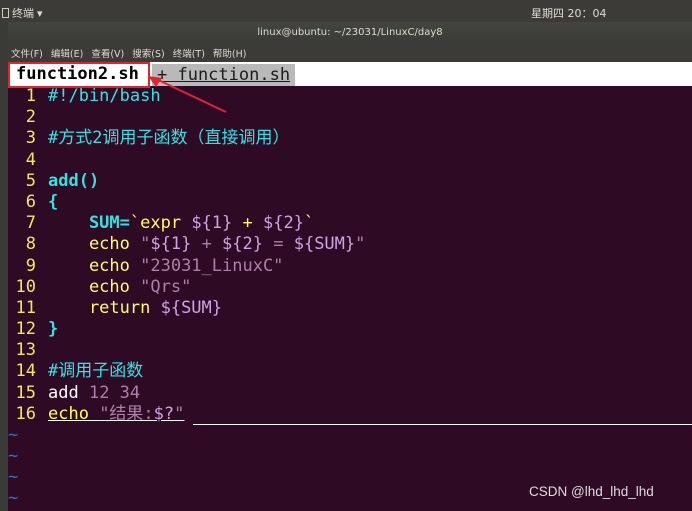 The image size is (692, 511). What do you see at coordinates (93, 96) in the screenshot?
I see `code-line: 1 #!/bin/bash` at bounding box center [93, 96].